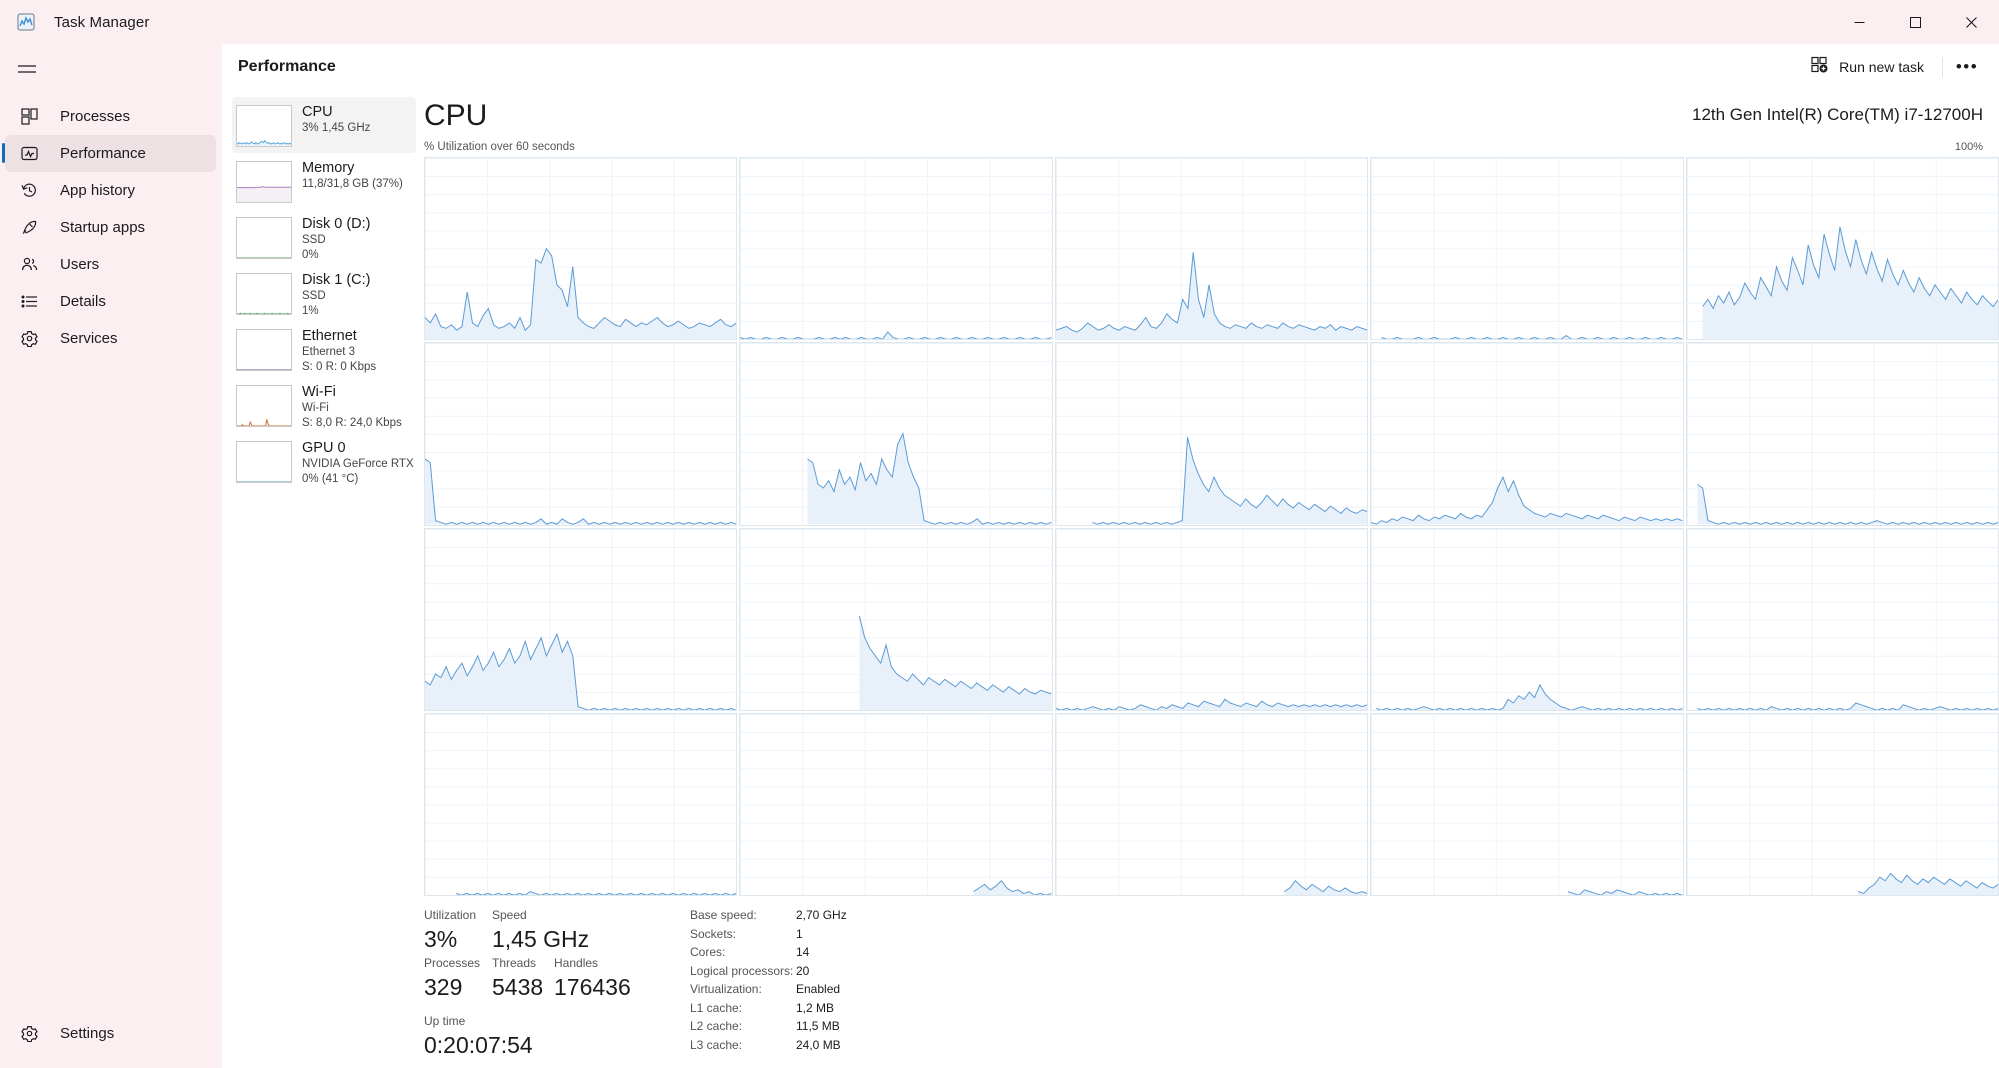 Image resolution: width=1999 pixels, height=1068 pixels. What do you see at coordinates (1344, 915) in the screenshot?
I see `spec-row: Base speed: 2,70 GHz` at bounding box center [1344, 915].